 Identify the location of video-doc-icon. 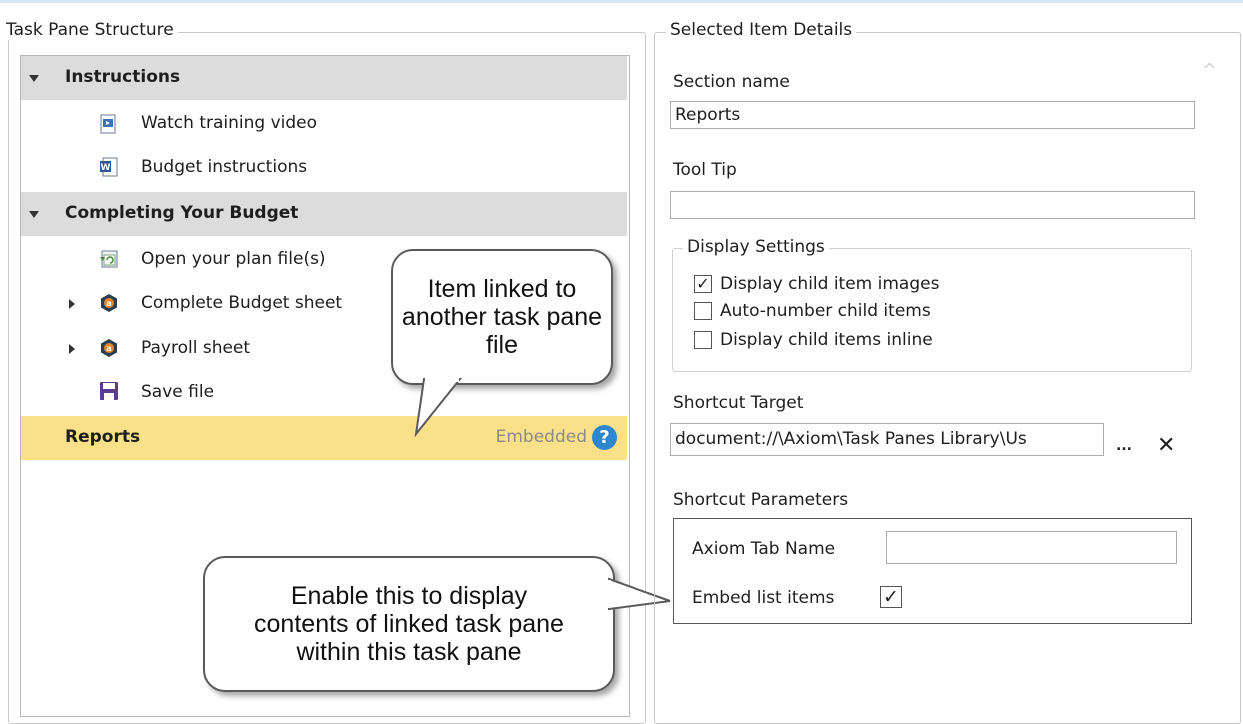
(108, 124).